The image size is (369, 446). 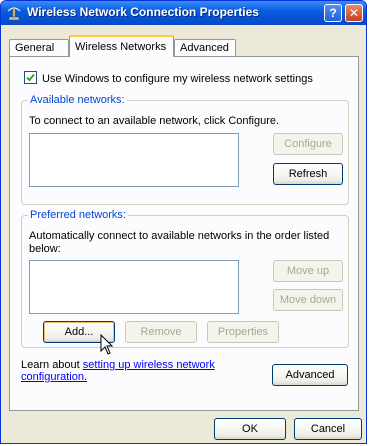 I want to click on tab-advanced: Advanced, so click(x=205, y=47).